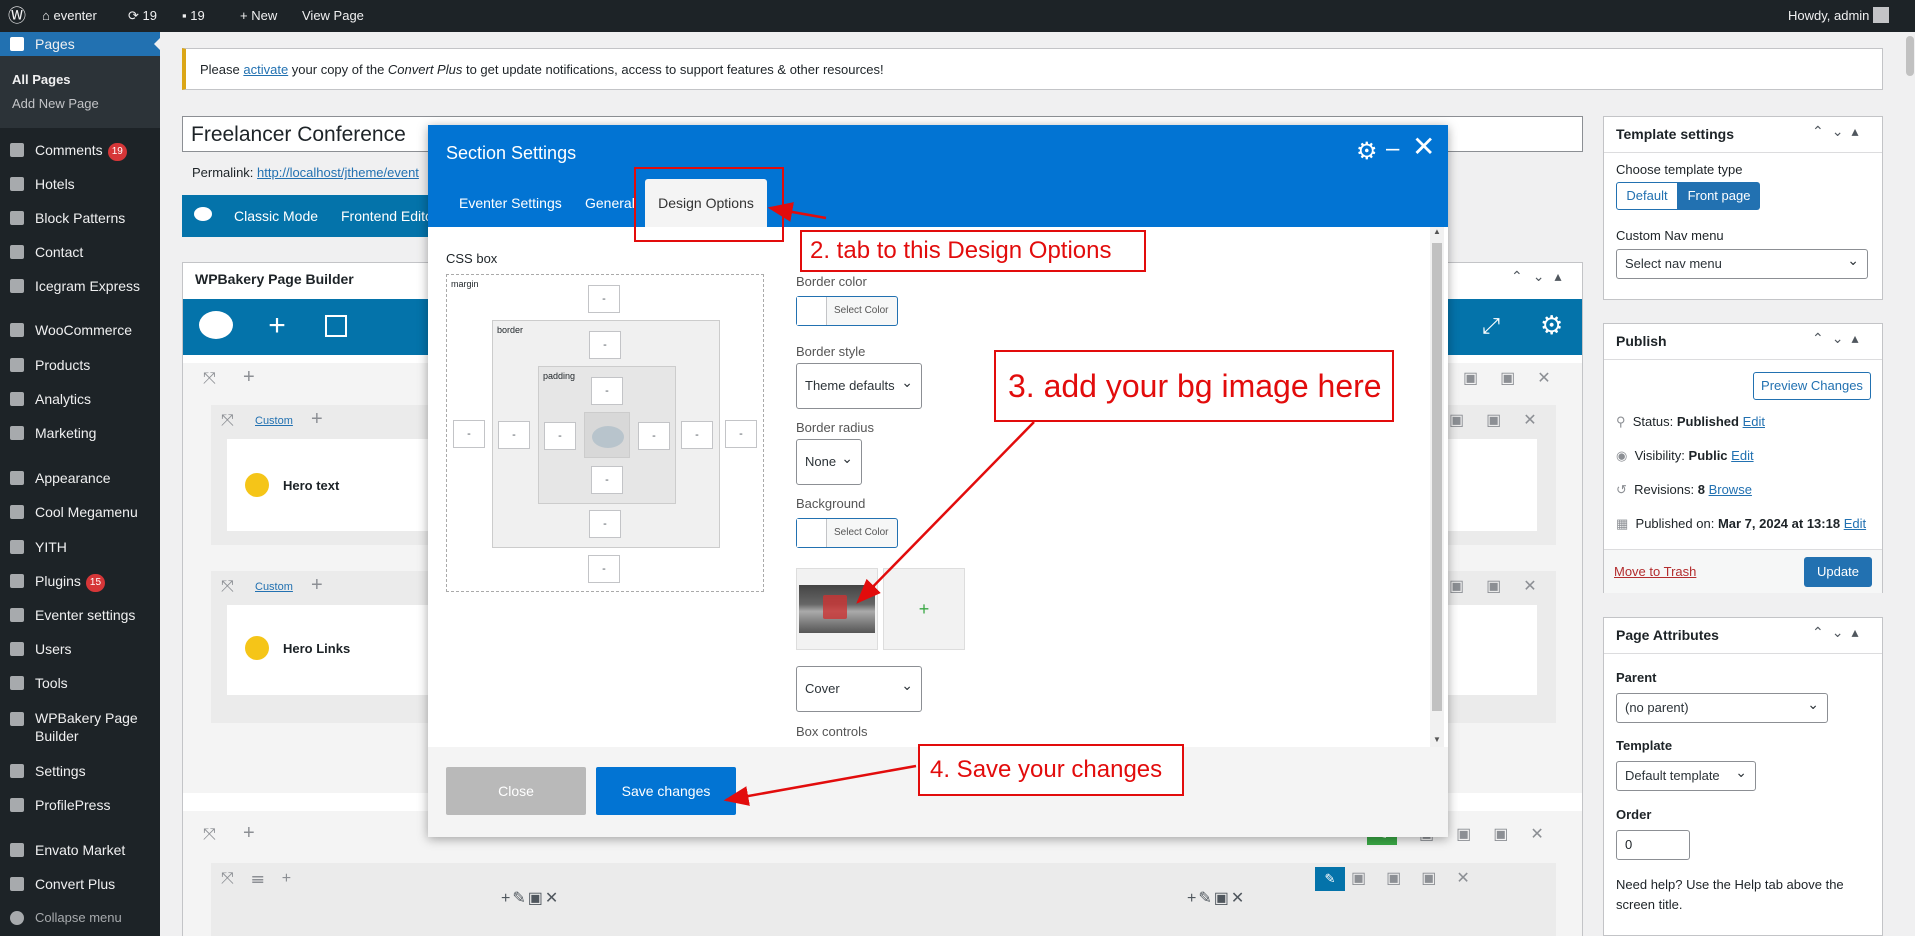  I want to click on arrow-to-save, so click(820, 785).